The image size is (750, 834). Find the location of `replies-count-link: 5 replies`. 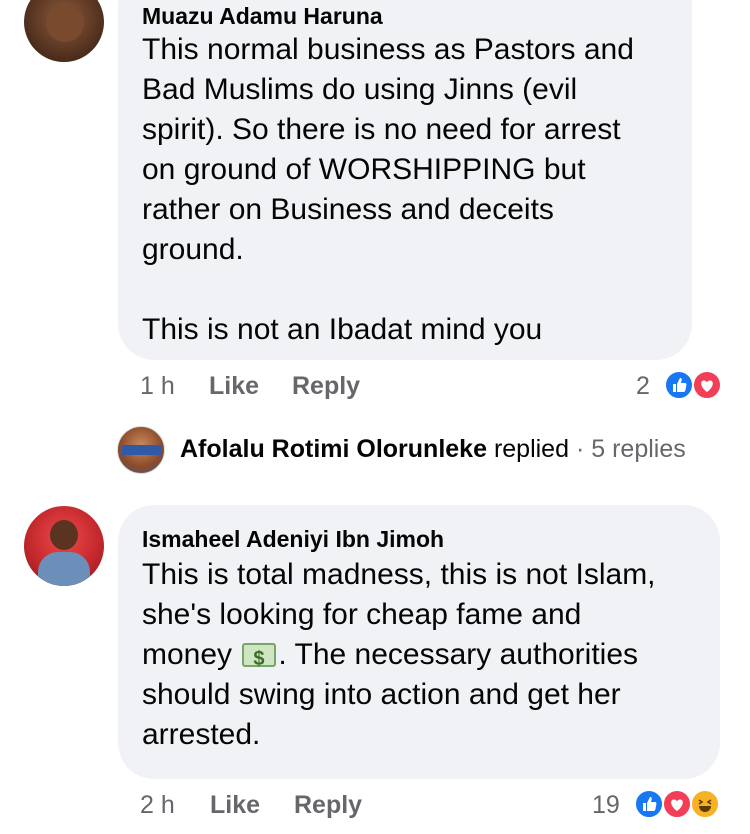

replies-count-link: 5 replies is located at coordinates (638, 449).